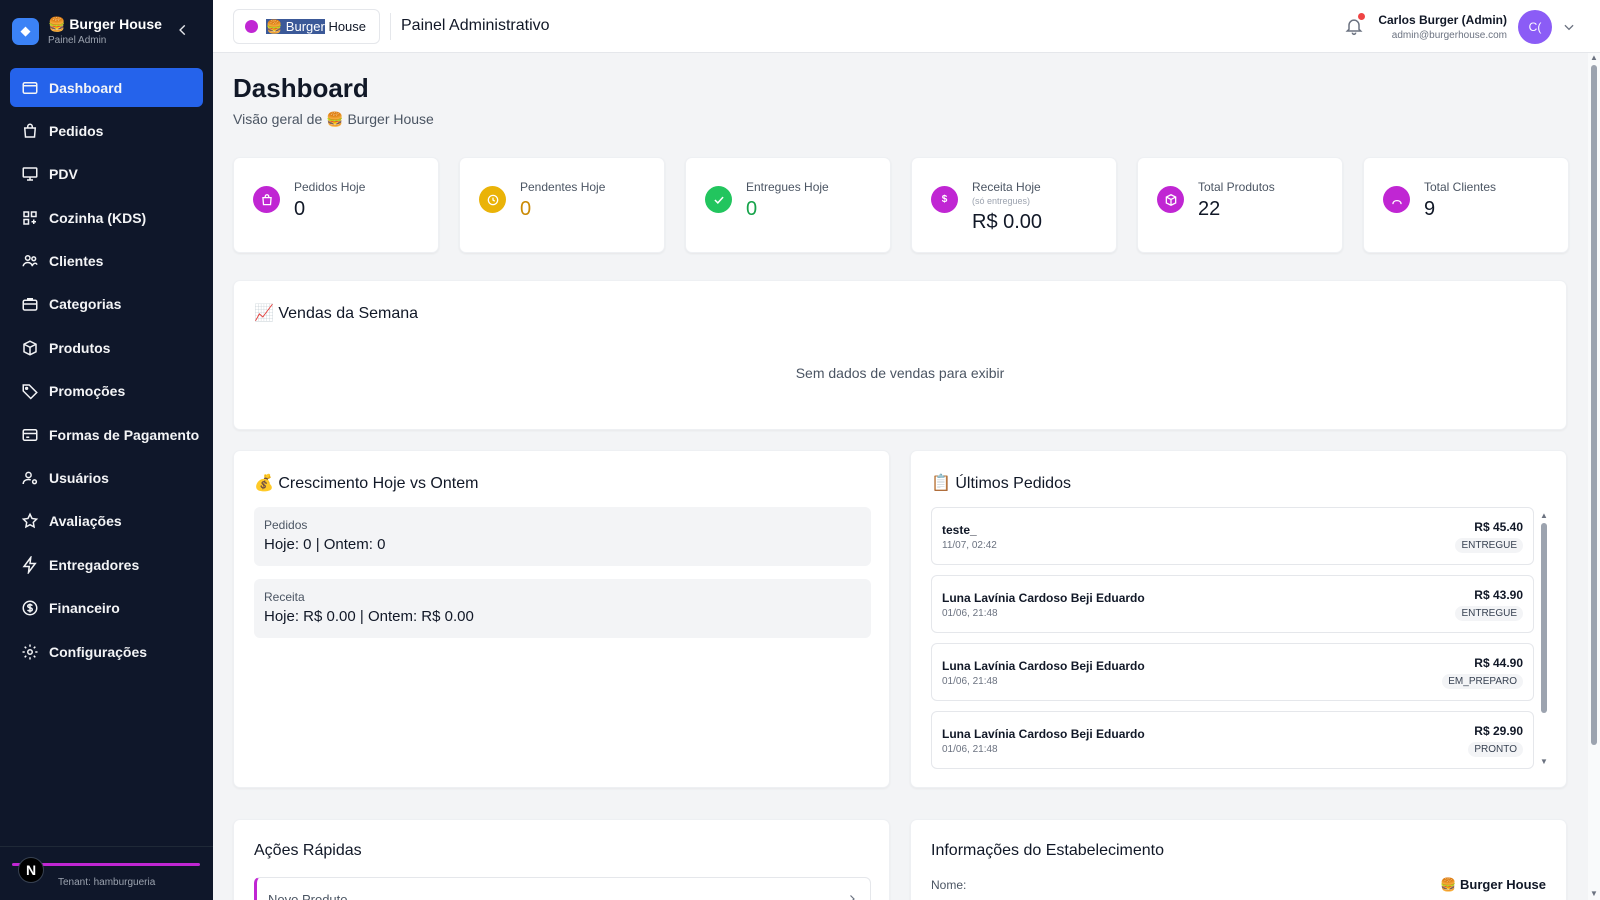 This screenshot has width=1600, height=900. What do you see at coordinates (949, 885) in the screenshot?
I see `info-label: Nome:` at bounding box center [949, 885].